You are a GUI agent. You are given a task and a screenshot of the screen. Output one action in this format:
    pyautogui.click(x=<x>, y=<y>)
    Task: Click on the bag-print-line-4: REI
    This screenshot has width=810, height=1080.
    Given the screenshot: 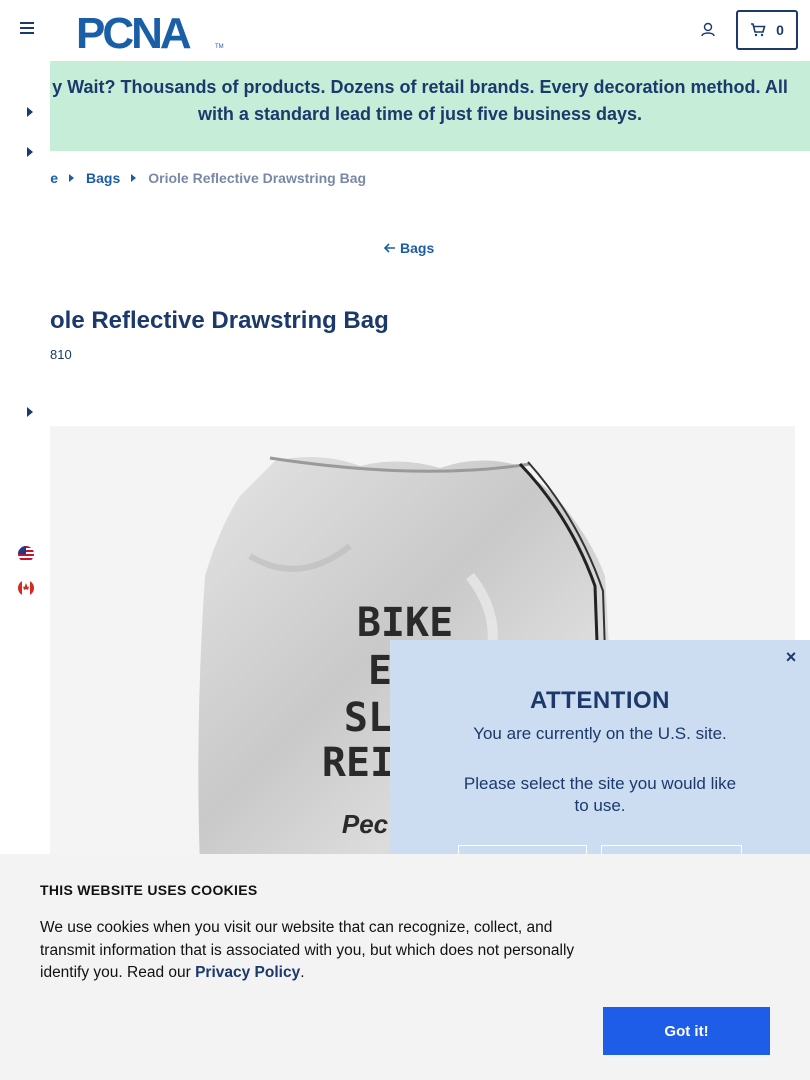 What is the action you would take?
    pyautogui.click(x=358, y=763)
    